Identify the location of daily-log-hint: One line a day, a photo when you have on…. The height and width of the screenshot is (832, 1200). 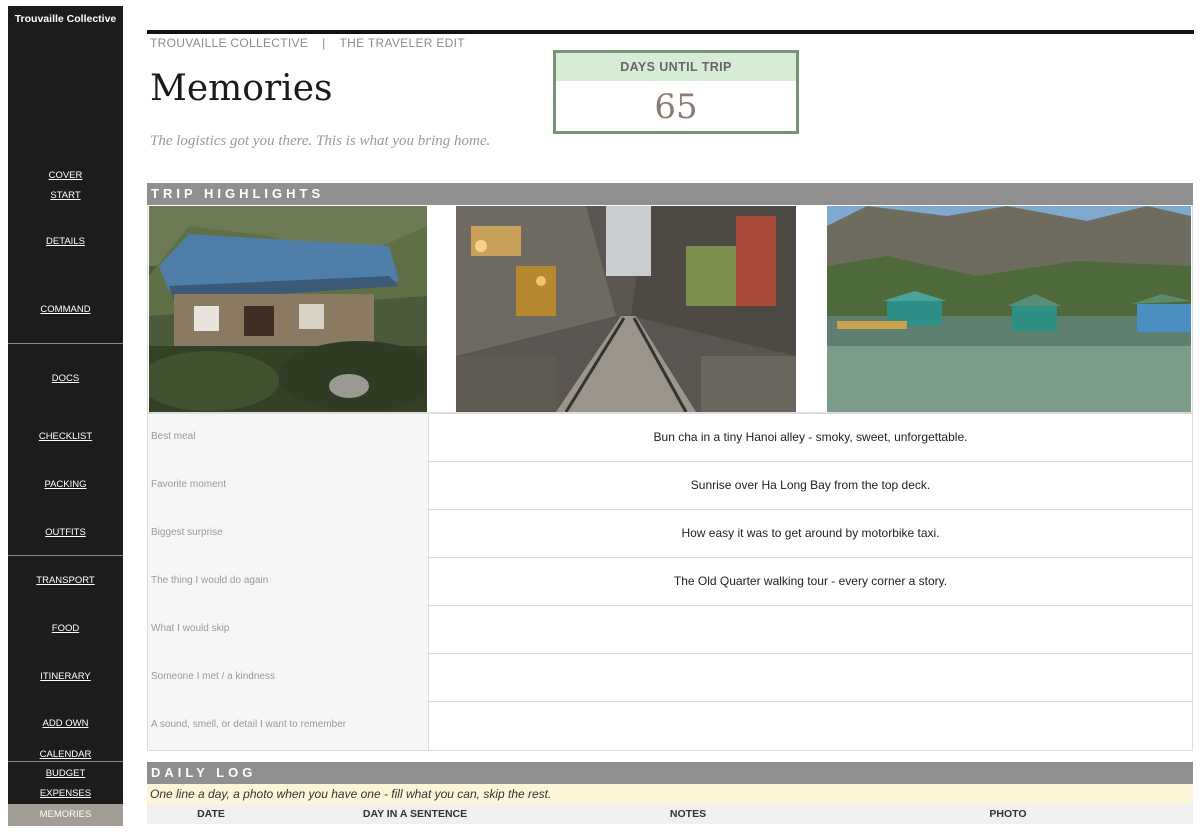
(670, 794).